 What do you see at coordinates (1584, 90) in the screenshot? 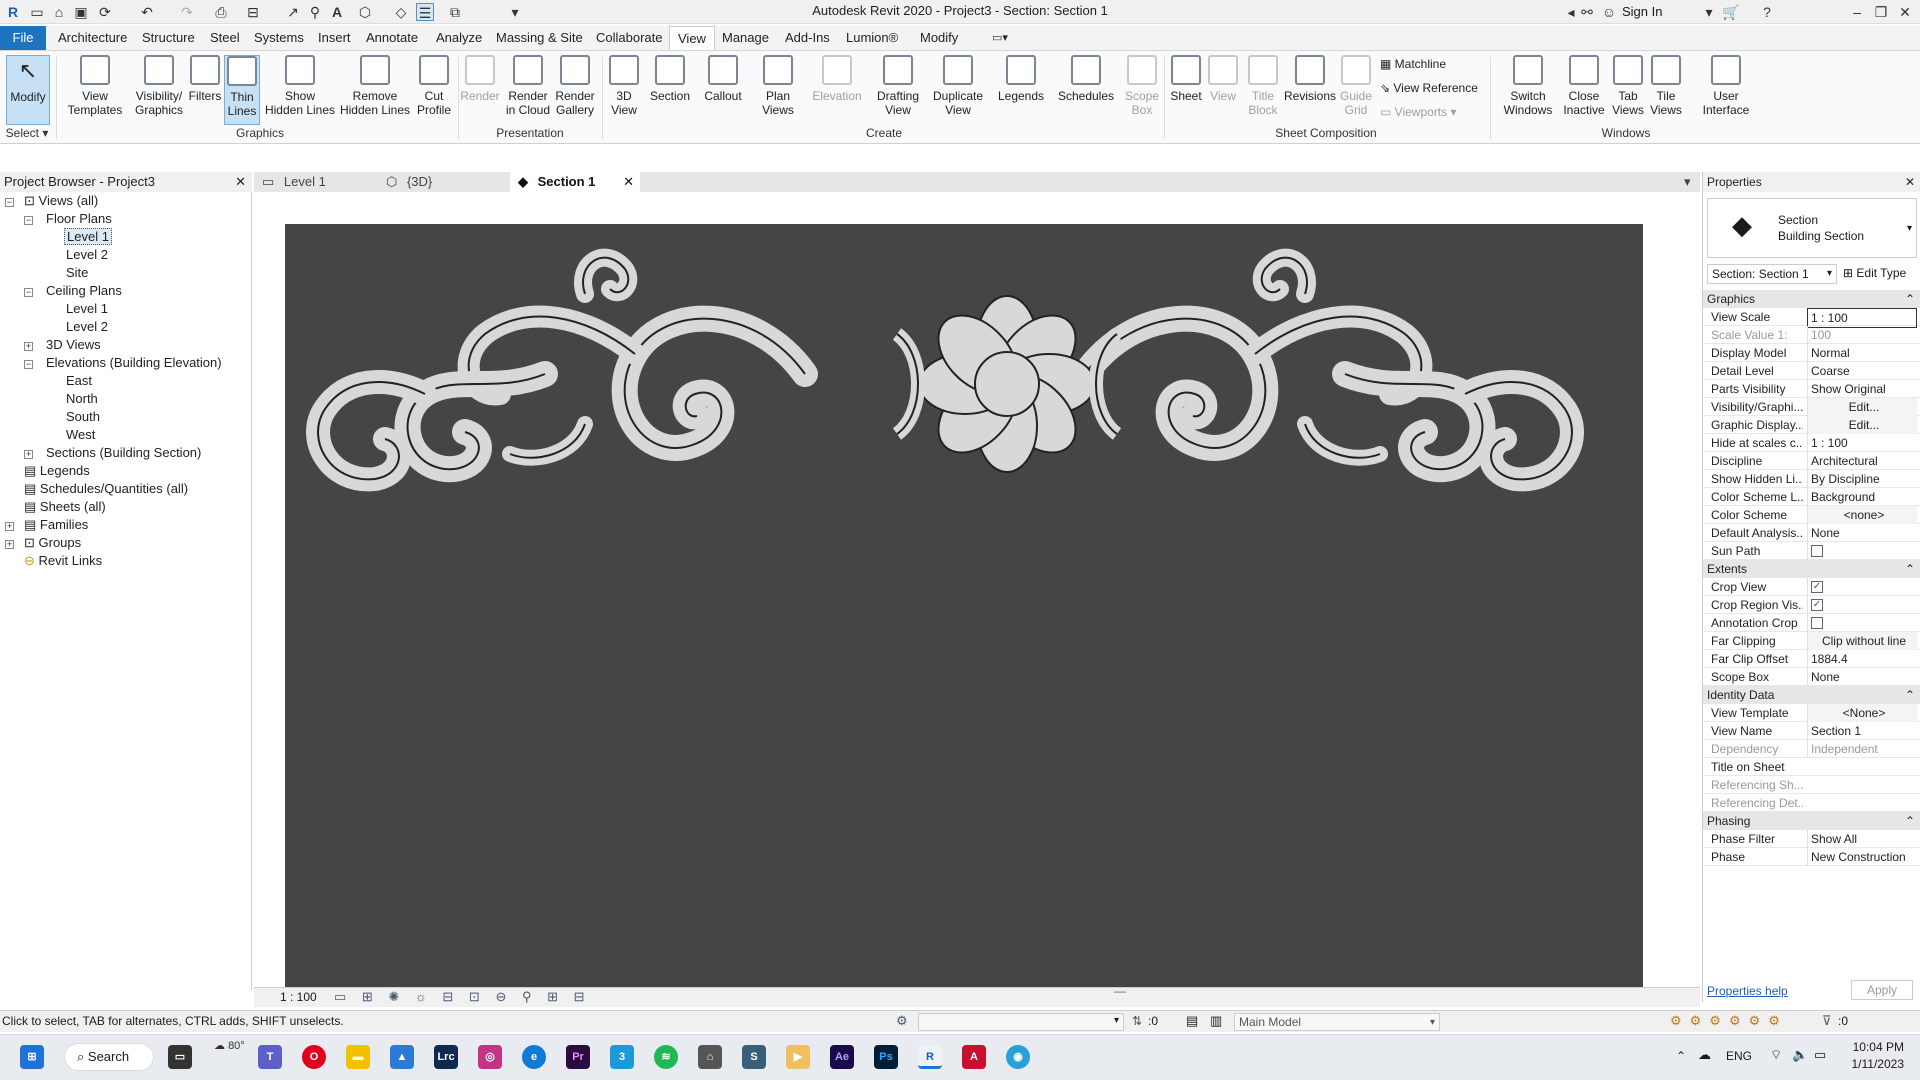
I see `close-inactive-button: Close Inactive` at bounding box center [1584, 90].